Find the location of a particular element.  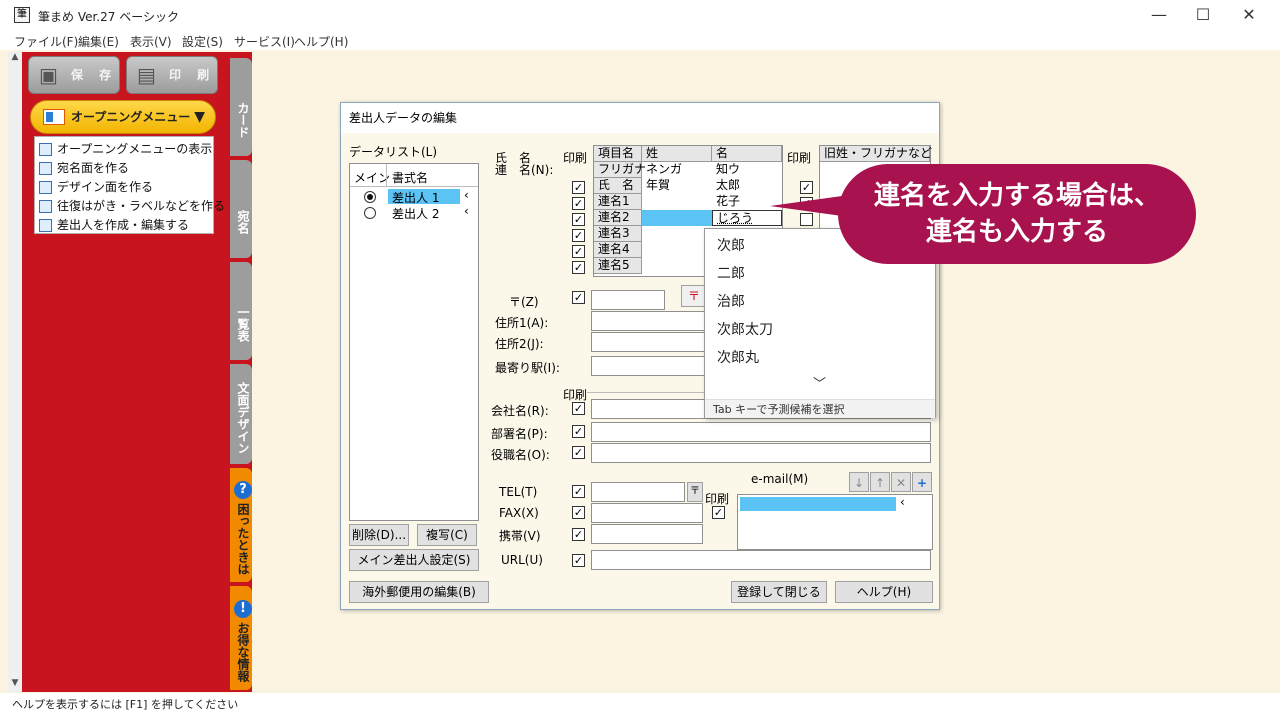

mobile-input is located at coordinates (647, 534).